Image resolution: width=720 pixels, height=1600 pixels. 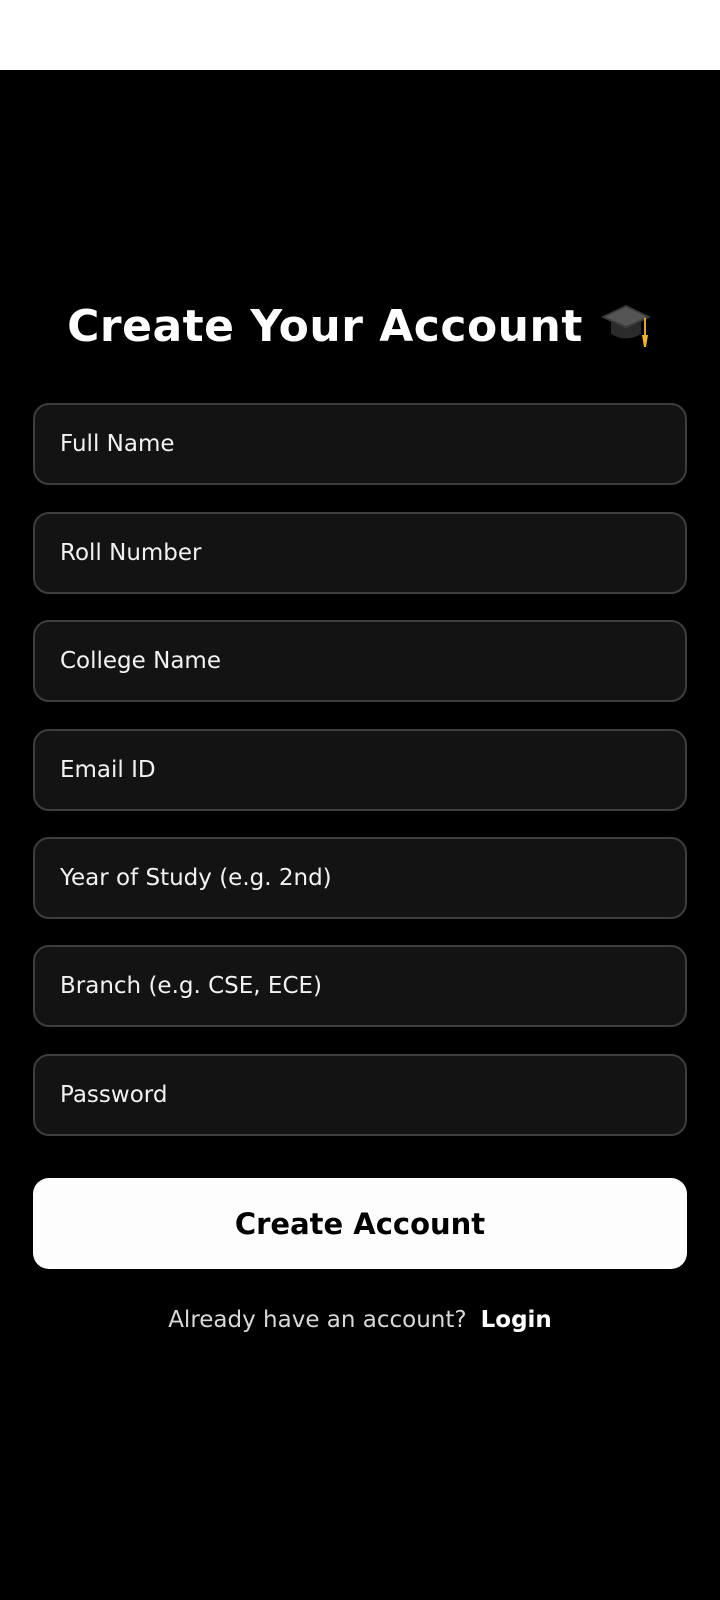 I want to click on college-name-input: College Name, so click(x=360, y=661).